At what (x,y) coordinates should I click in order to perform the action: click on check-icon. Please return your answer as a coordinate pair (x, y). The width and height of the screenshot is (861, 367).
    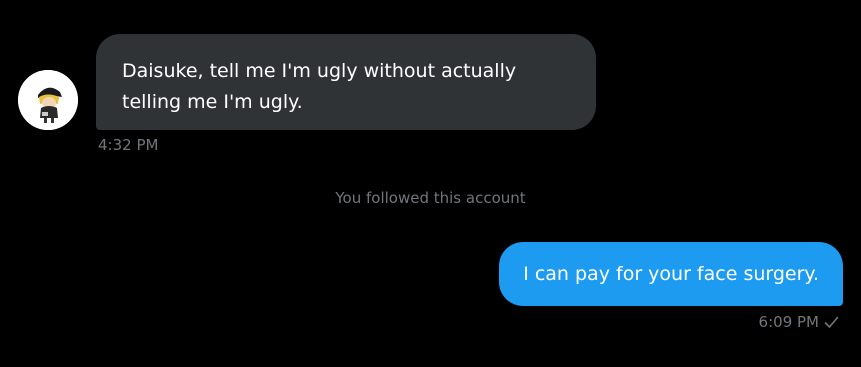
    Looking at the image, I should click on (831, 322).